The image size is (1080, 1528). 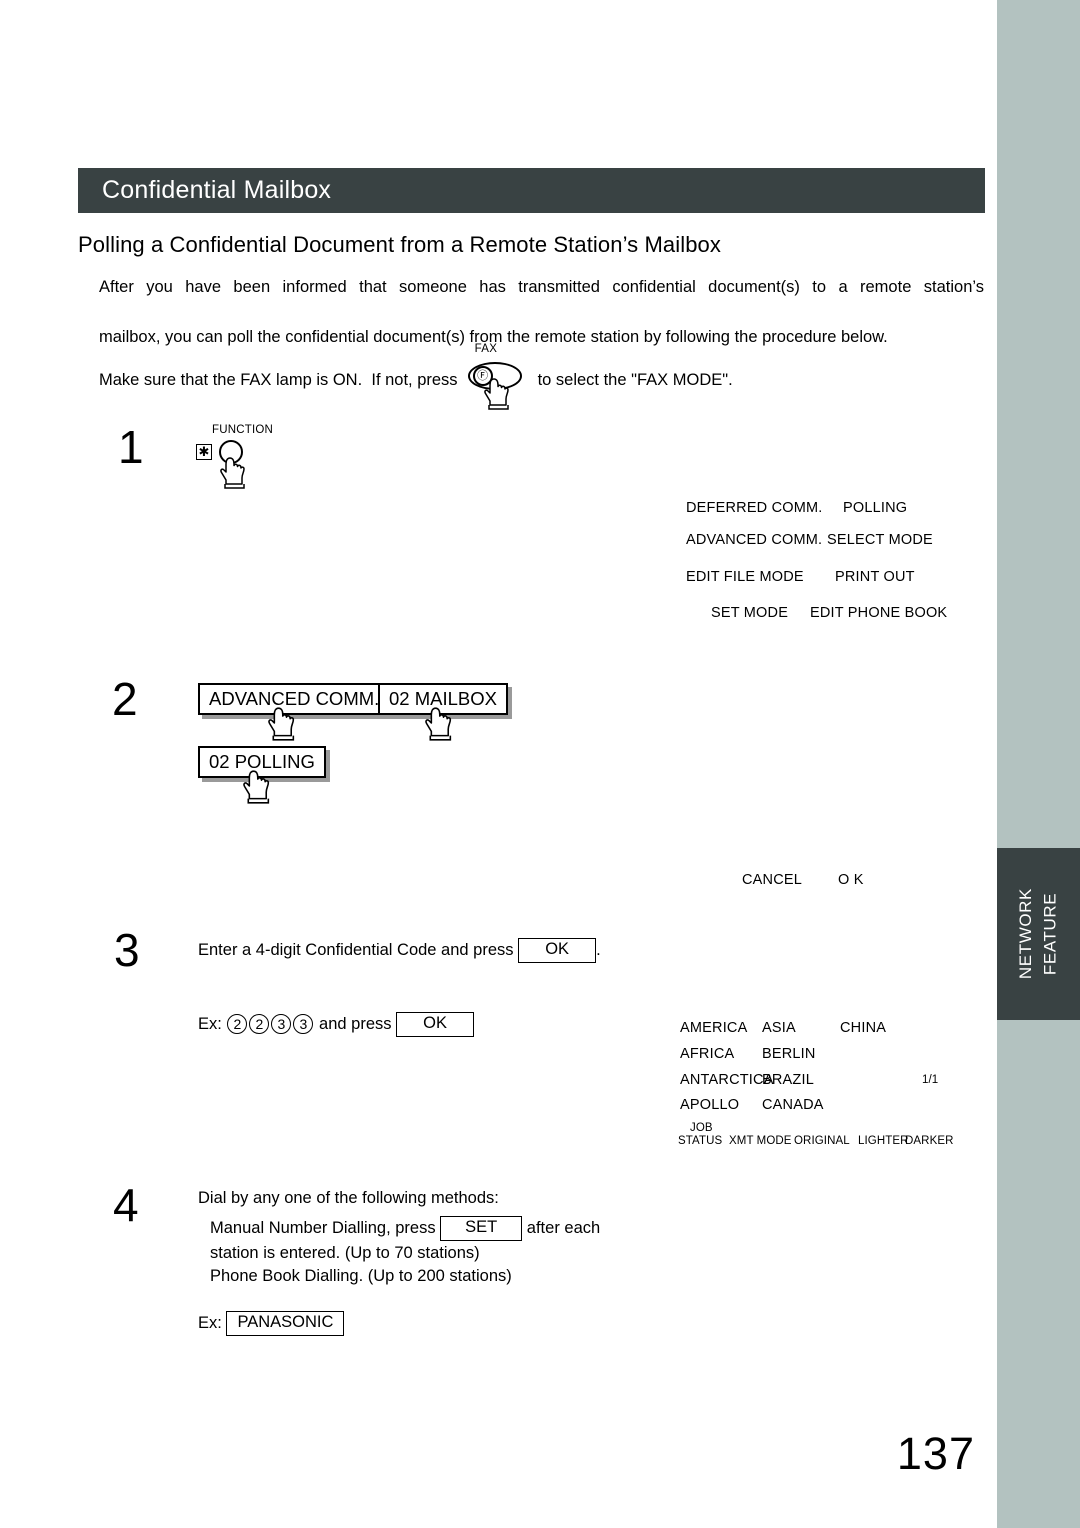 What do you see at coordinates (486, 349) in the screenshot?
I see `fax-key-label: FAX` at bounding box center [486, 349].